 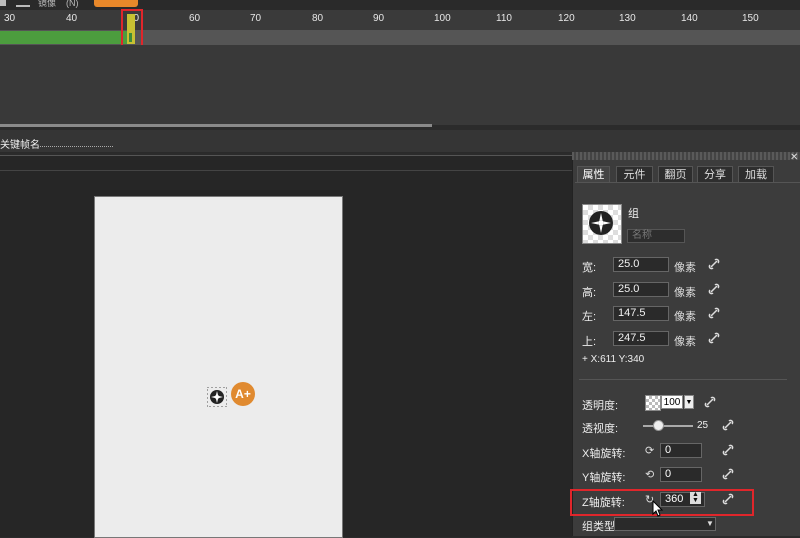 What do you see at coordinates (658, 508) in the screenshot?
I see `mouse-cursor-icon` at bounding box center [658, 508].